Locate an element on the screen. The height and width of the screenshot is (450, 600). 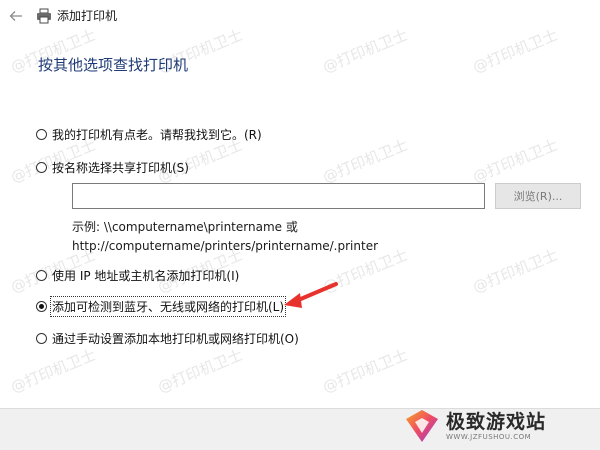
logo-icon is located at coordinates (422, 426).